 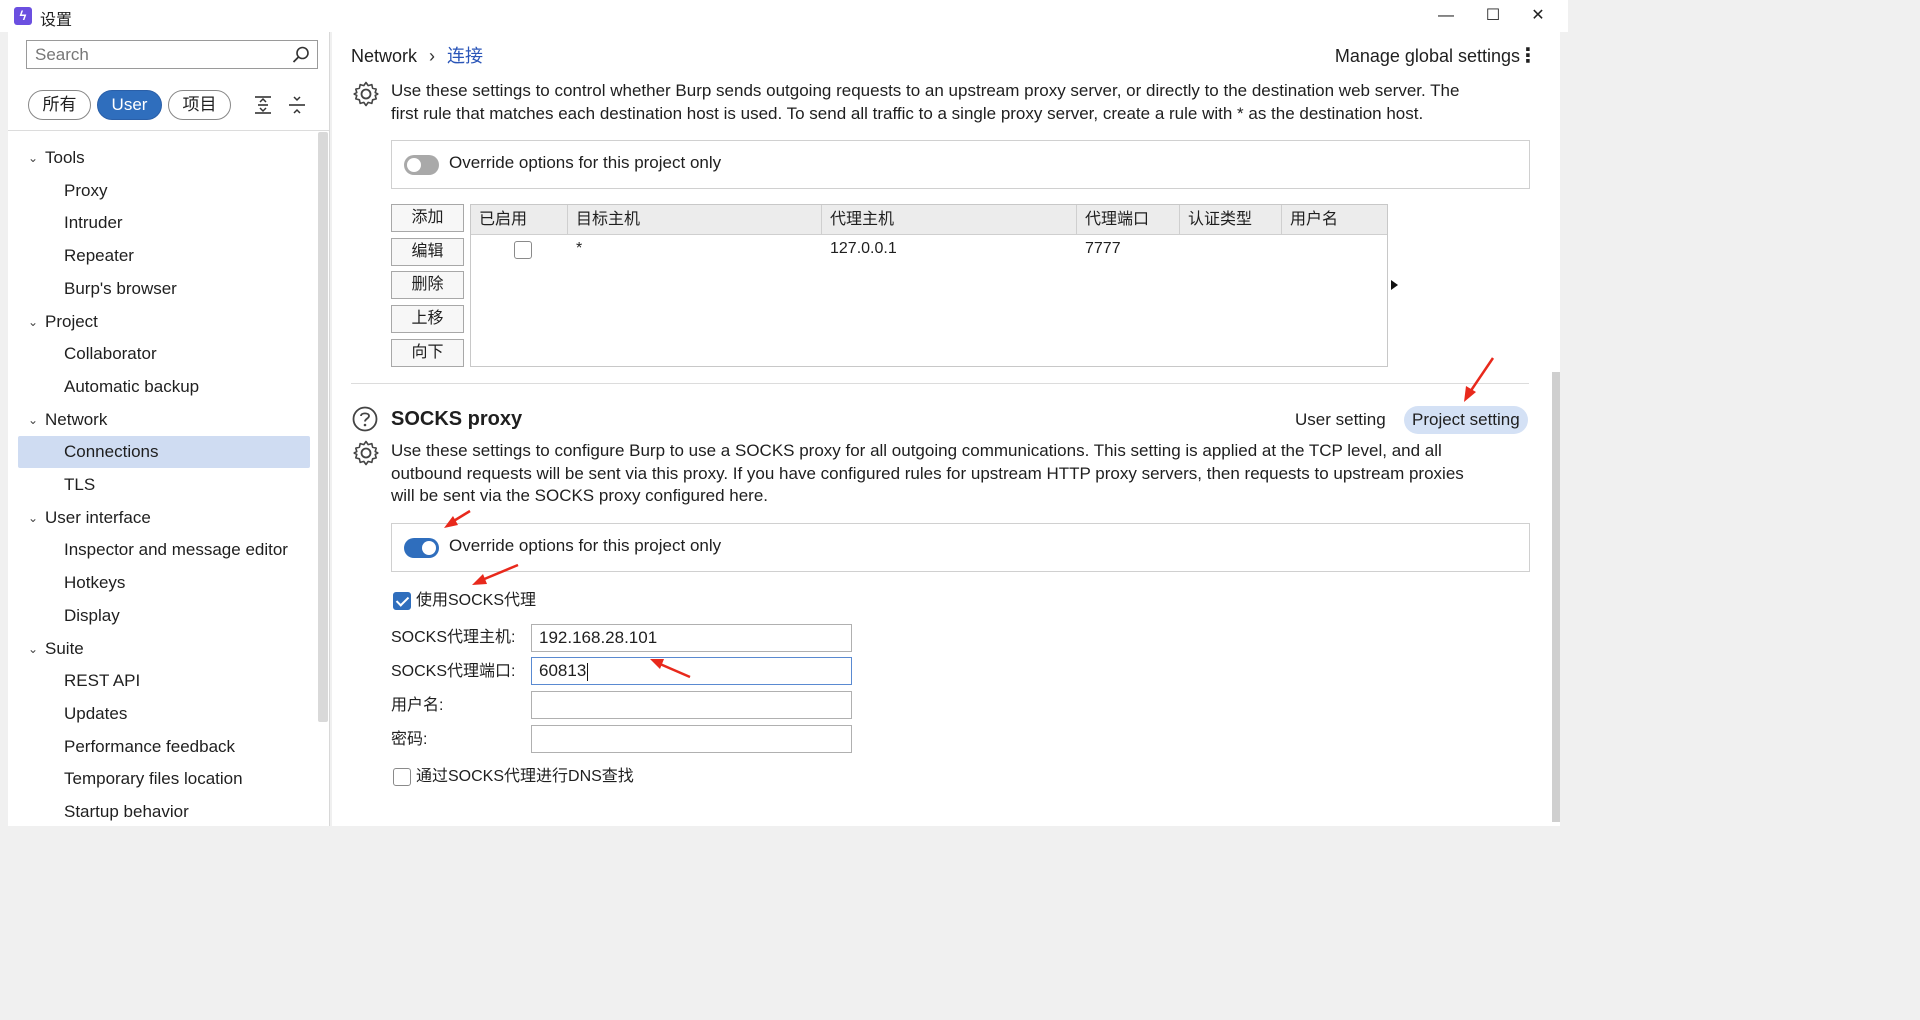 I want to click on toggle-knob, so click(x=429, y=548).